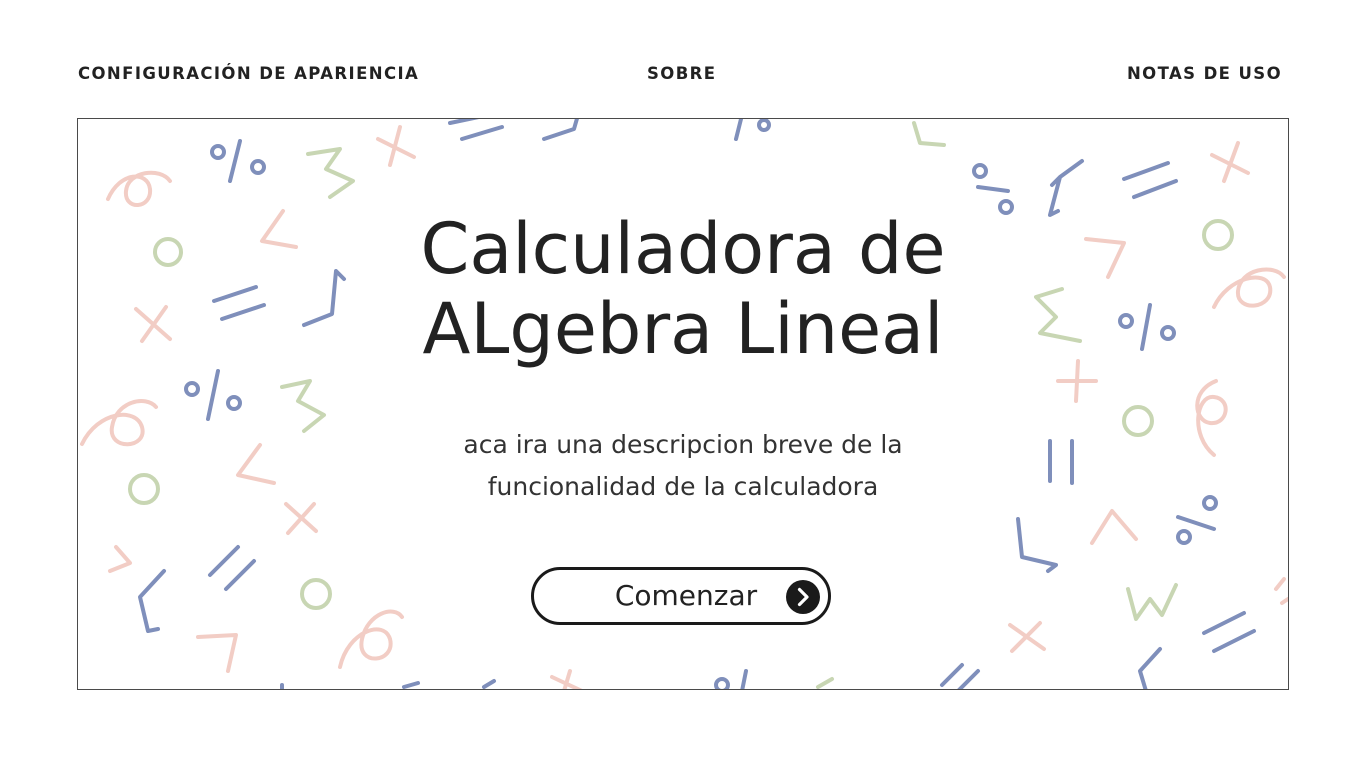  What do you see at coordinates (1204, 73) in the screenshot?
I see `nav-link-usage-notes: NOTAS DE USO` at bounding box center [1204, 73].